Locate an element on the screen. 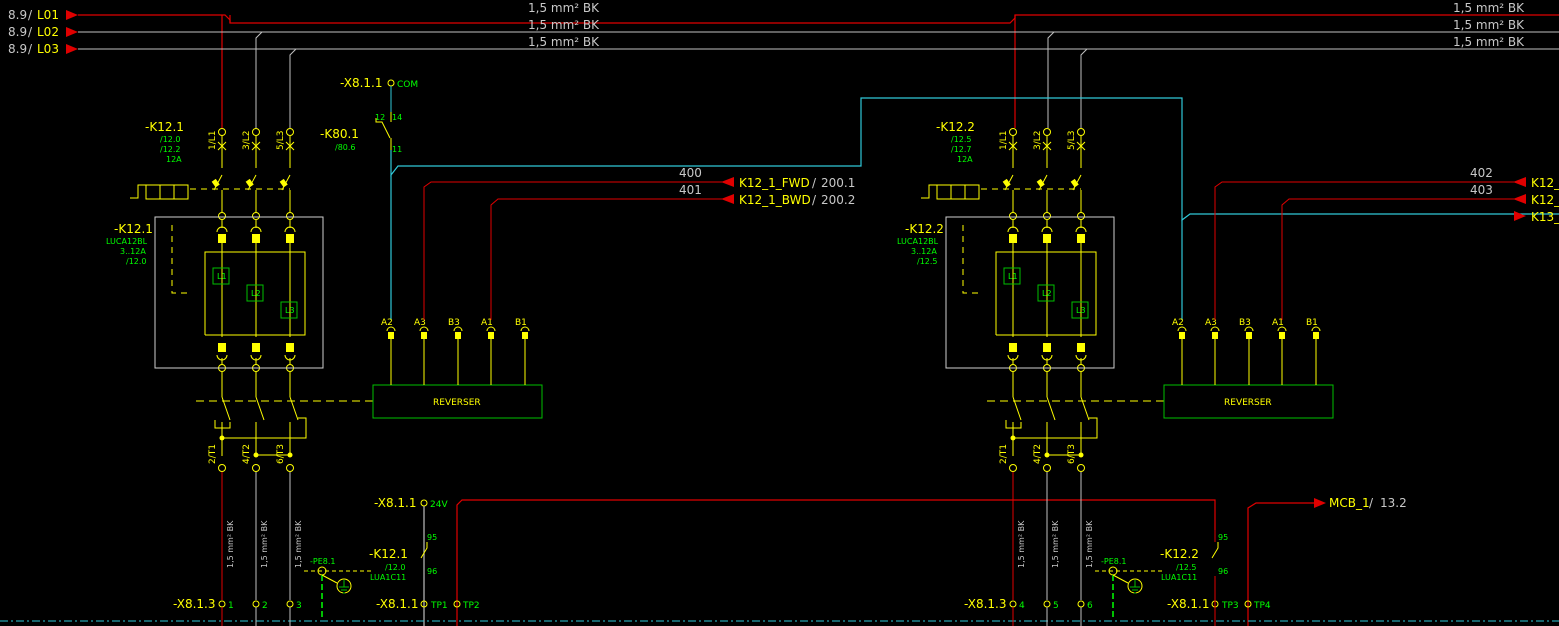  pin-top-label: 5/L3 is located at coordinates (281, 141).